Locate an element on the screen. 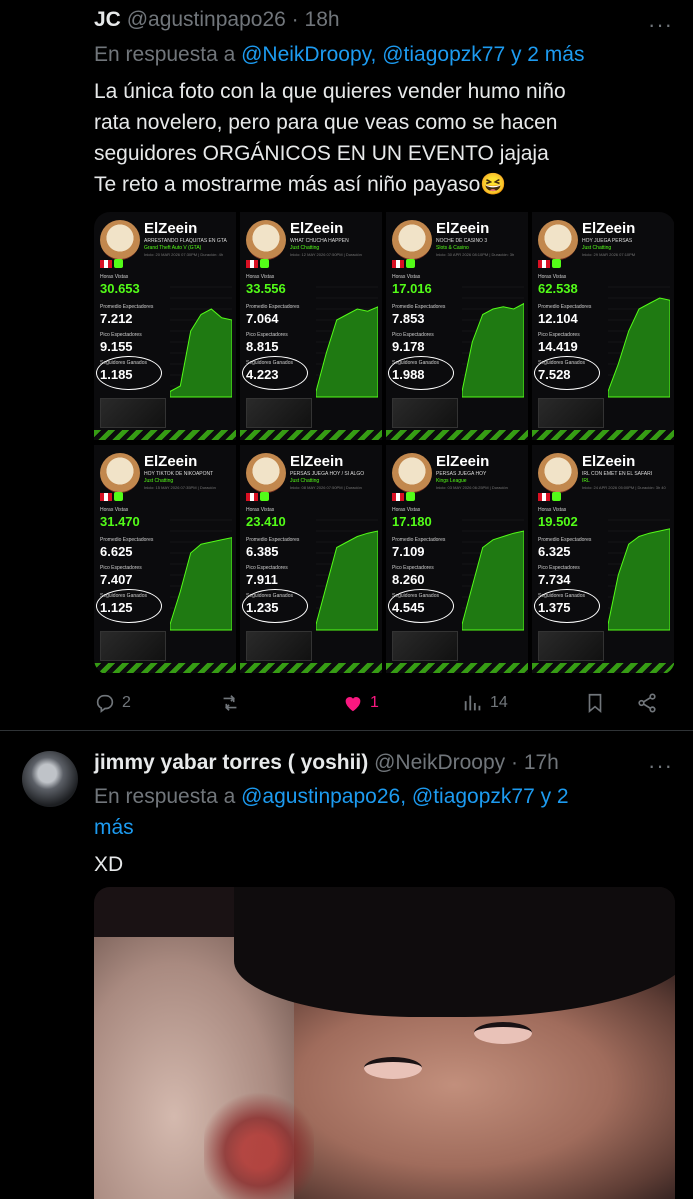 Image resolution: width=693 pixels, height=1199 pixels. value-views: 23.410 is located at coordinates (266, 521).